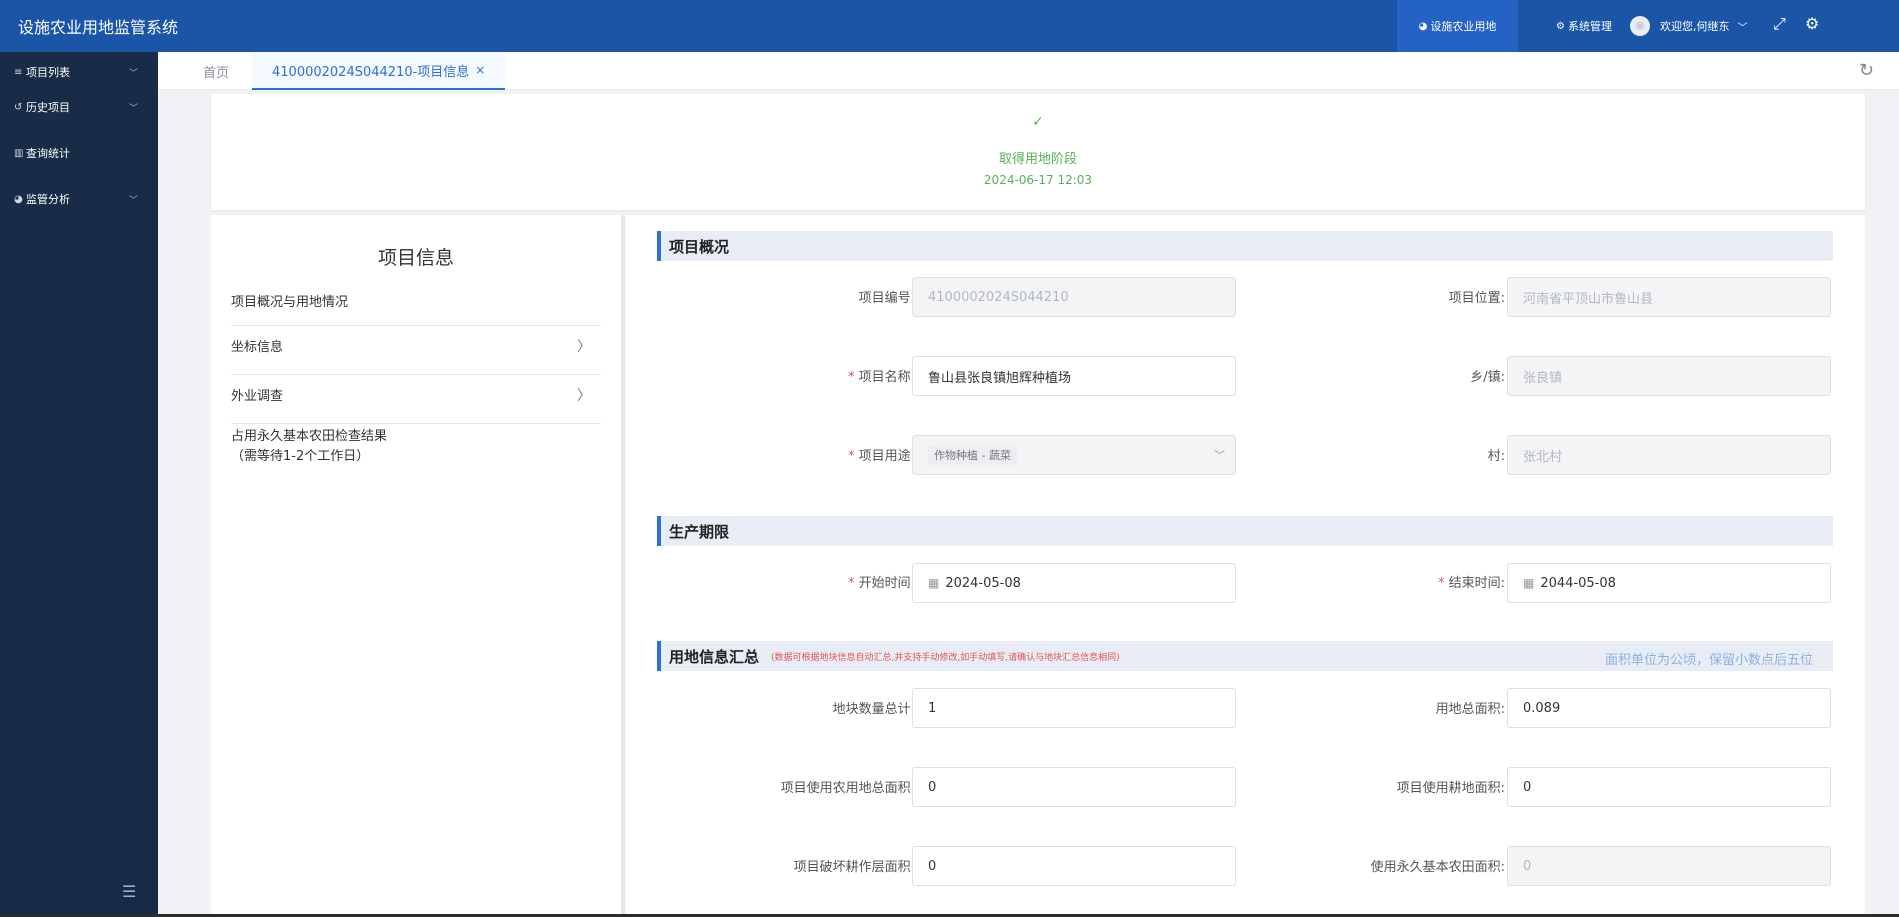  What do you see at coordinates (216, 71) in the screenshot?
I see `tab-home: 首页` at bounding box center [216, 71].